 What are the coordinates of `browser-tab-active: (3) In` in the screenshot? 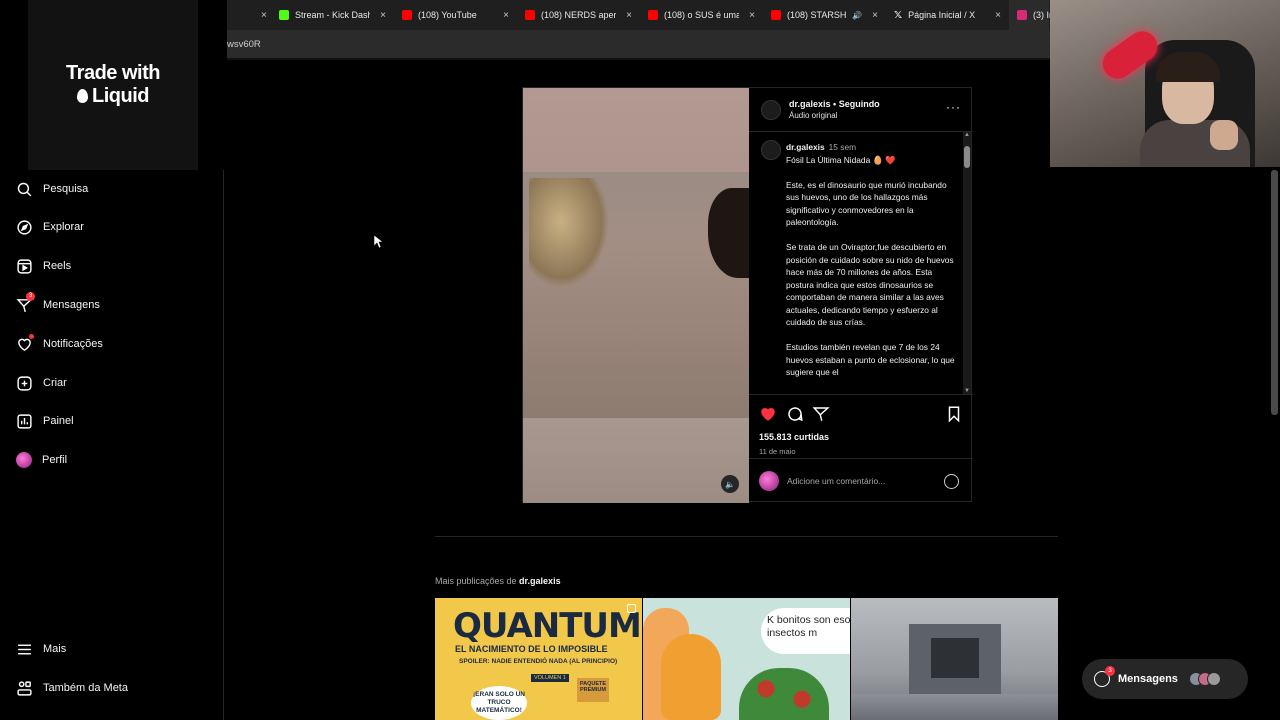 It's located at (1029, 15).